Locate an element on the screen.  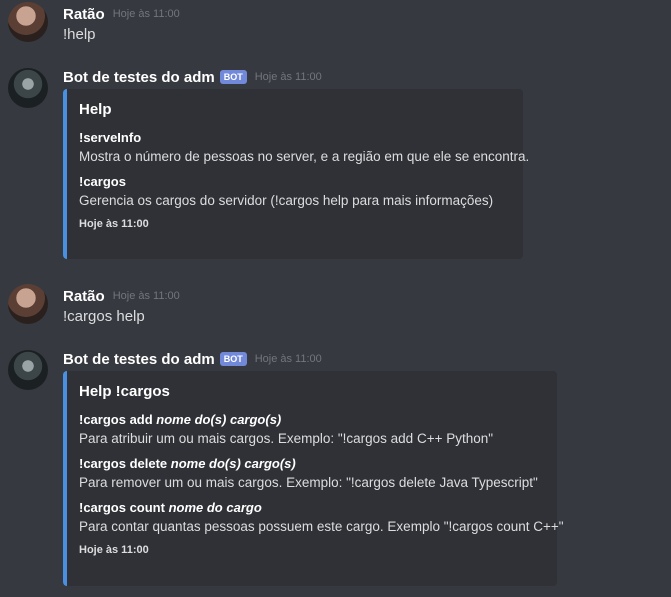
message: Ratão Hoje às 11:00 !help is located at coordinates (335, 24).